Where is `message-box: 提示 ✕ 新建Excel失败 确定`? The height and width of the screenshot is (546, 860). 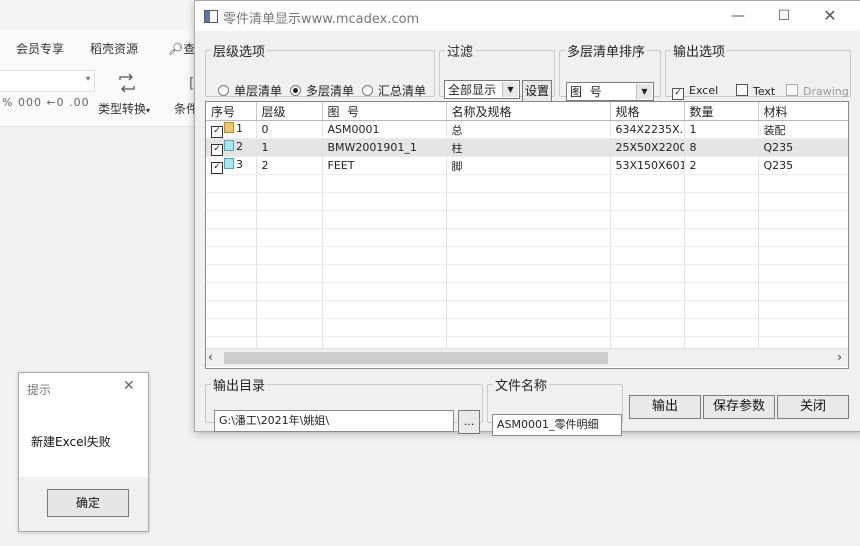
message-box: 提示 ✕ 新建Excel失败 确定 is located at coordinates (83, 452).